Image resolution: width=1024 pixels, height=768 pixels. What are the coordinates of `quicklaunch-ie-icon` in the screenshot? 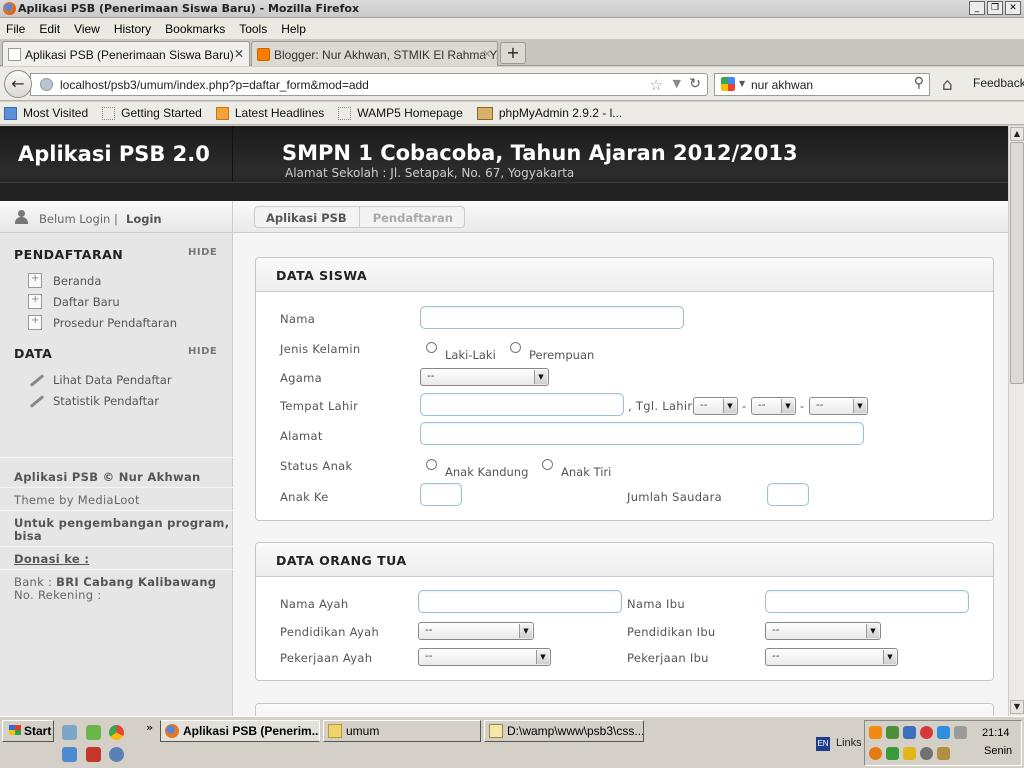 It's located at (69, 754).